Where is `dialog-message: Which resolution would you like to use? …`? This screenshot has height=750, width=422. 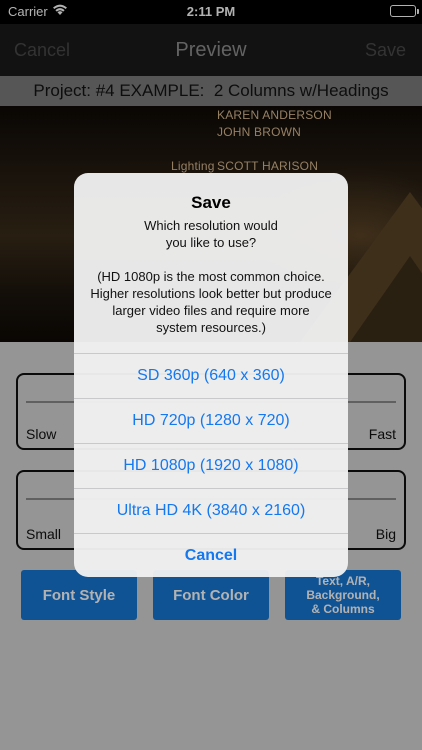
dialog-message: Which resolution would you like to use? … is located at coordinates (211, 276).